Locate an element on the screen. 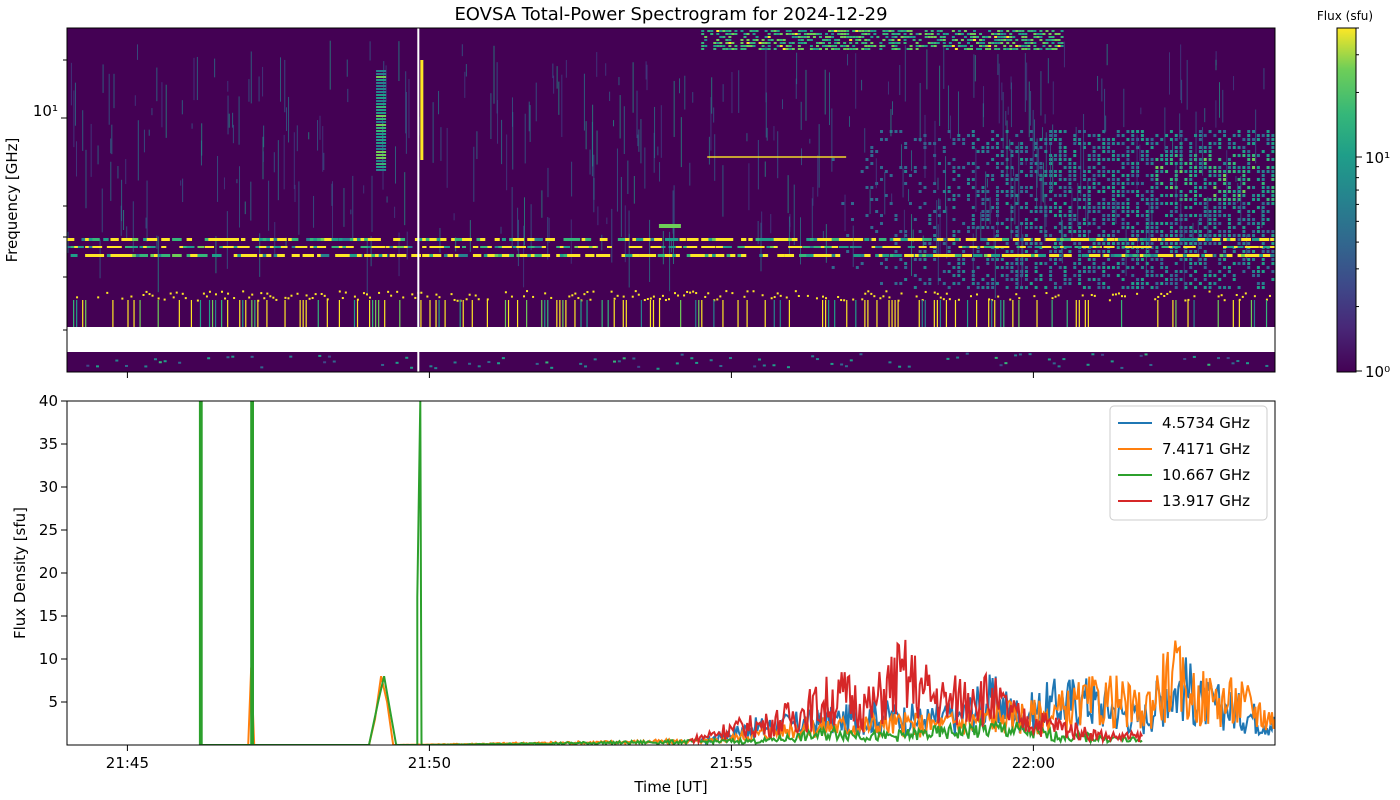 Image resolution: width=1400 pixels, height=800 pixels. colorbar-tick-10: 10¹ is located at coordinates (1377, 158).